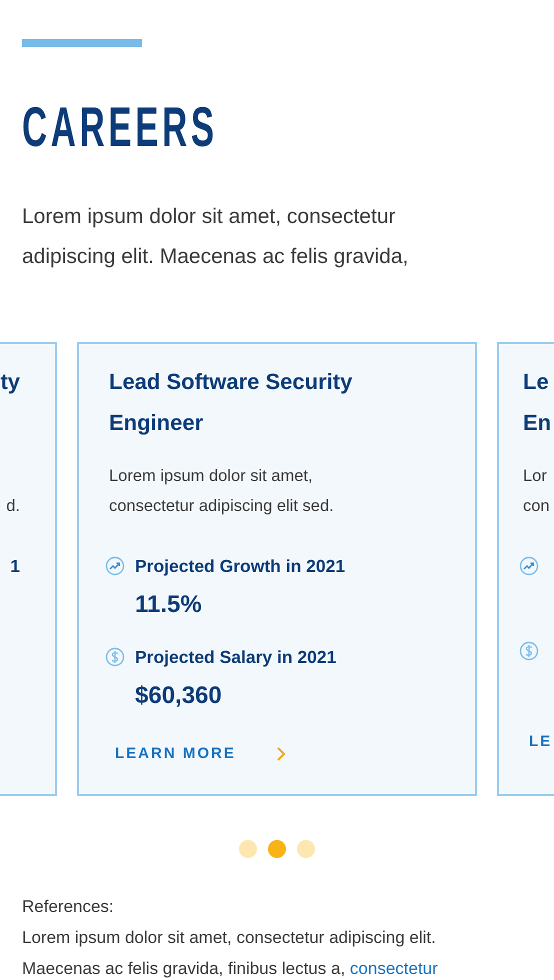 This screenshot has width=554, height=980. What do you see at coordinates (15, 566) in the screenshot?
I see `stat-label: 1` at bounding box center [15, 566].